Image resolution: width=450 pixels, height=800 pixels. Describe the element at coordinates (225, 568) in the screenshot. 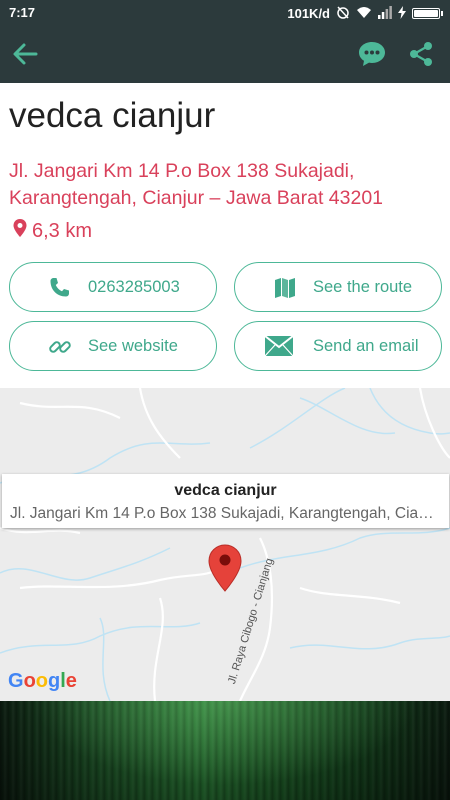

I see `map-pin-icon` at that location.